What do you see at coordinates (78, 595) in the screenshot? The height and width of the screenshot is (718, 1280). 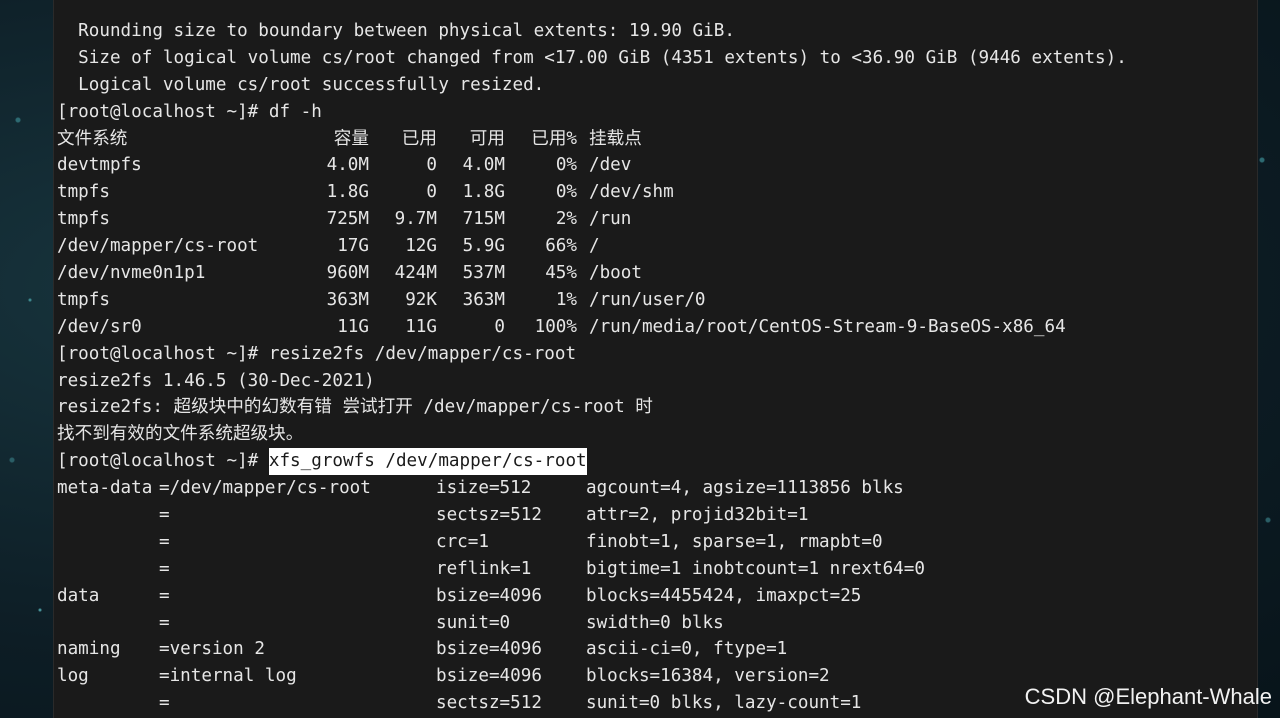 I see `xfs-section: data` at bounding box center [78, 595].